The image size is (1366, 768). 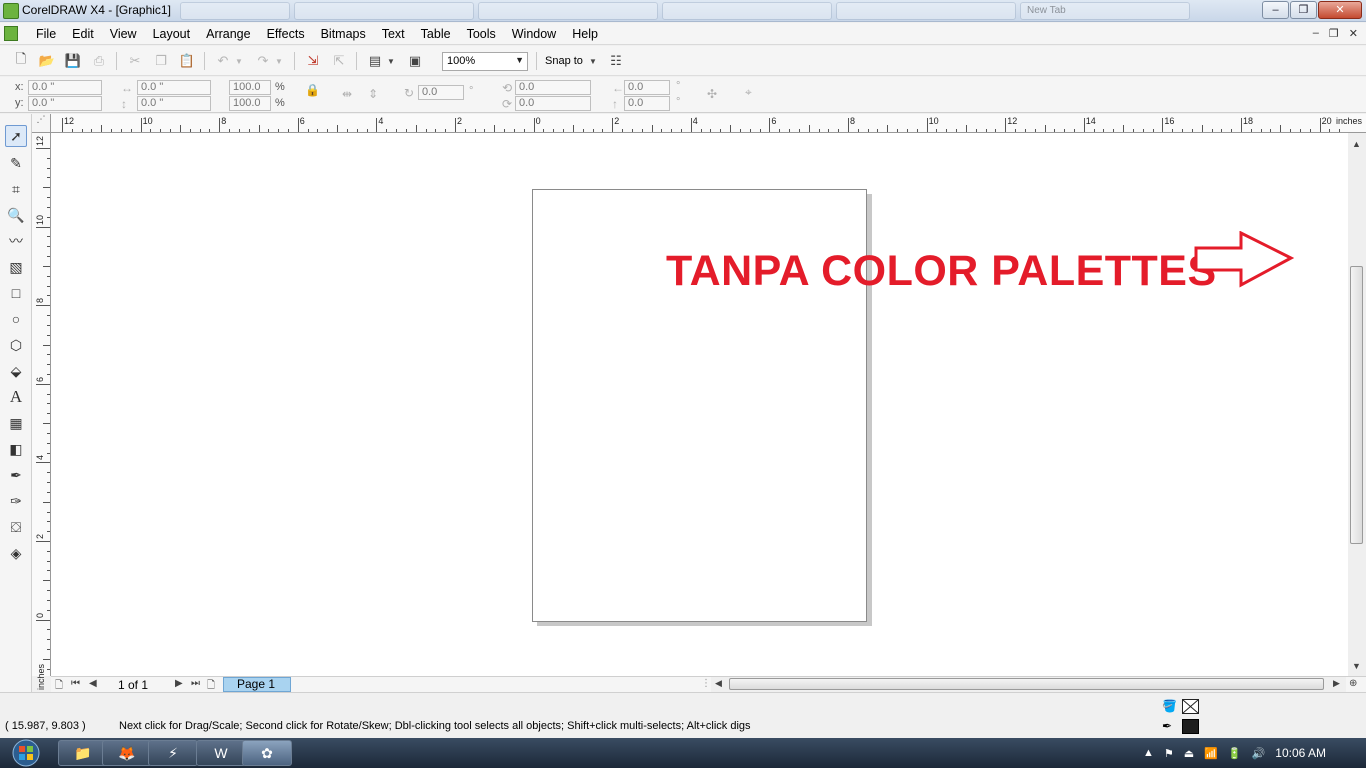 What do you see at coordinates (16, 163) in the screenshot?
I see `shape-tool-icon: ✎` at bounding box center [16, 163].